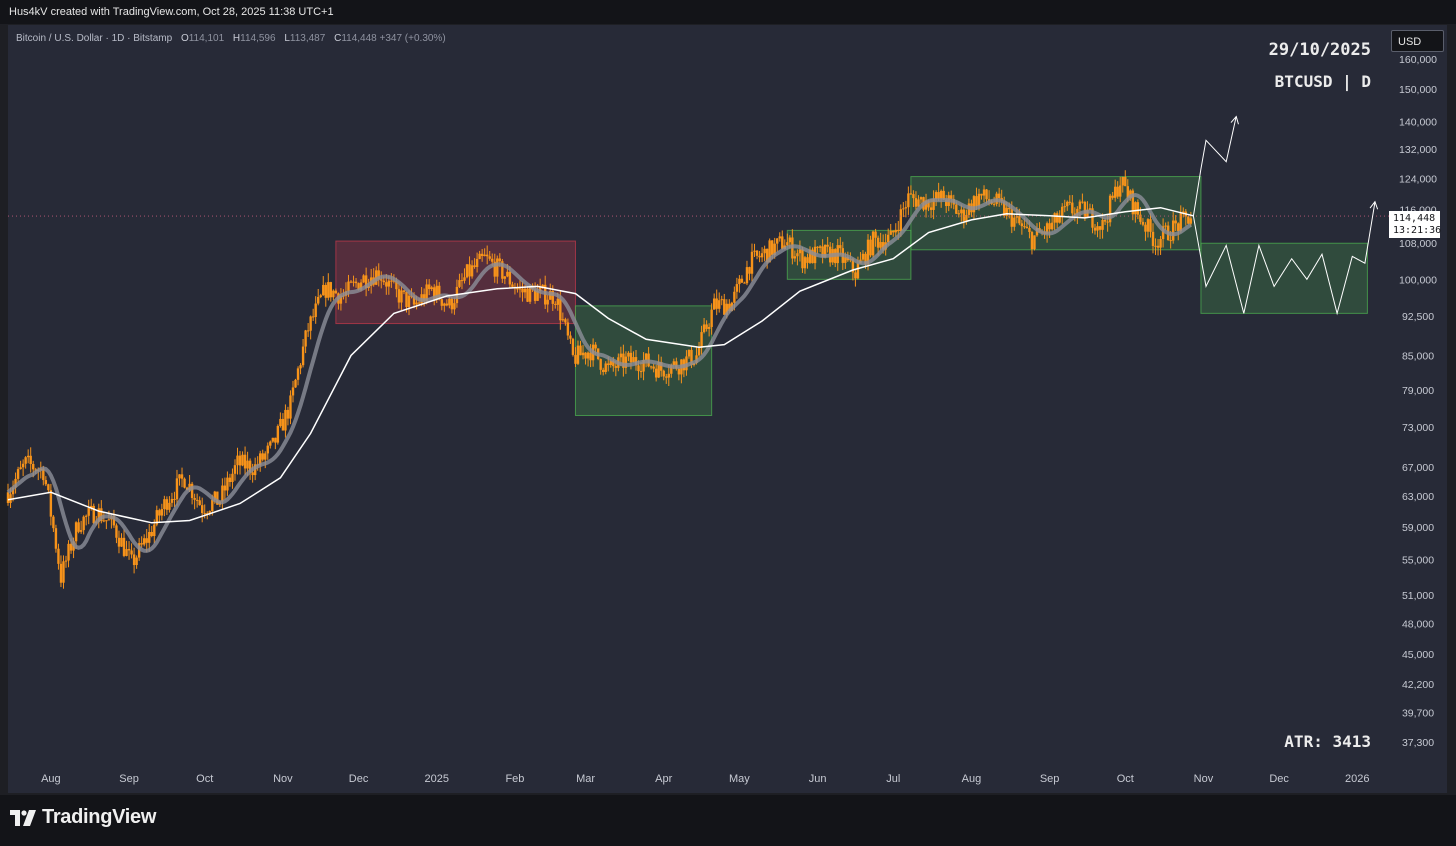  I want to click on tradingview-logo: TradingView, so click(83, 817).